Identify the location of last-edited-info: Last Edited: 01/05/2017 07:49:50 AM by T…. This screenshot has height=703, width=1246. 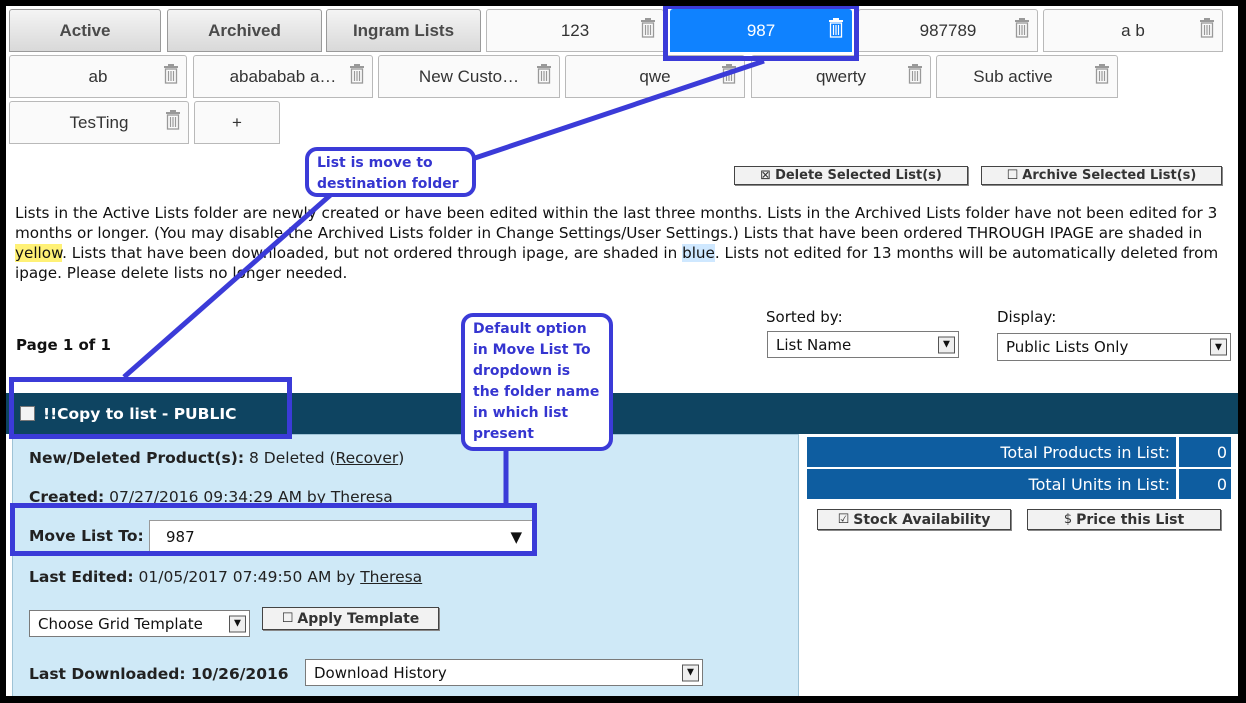
(225, 577).